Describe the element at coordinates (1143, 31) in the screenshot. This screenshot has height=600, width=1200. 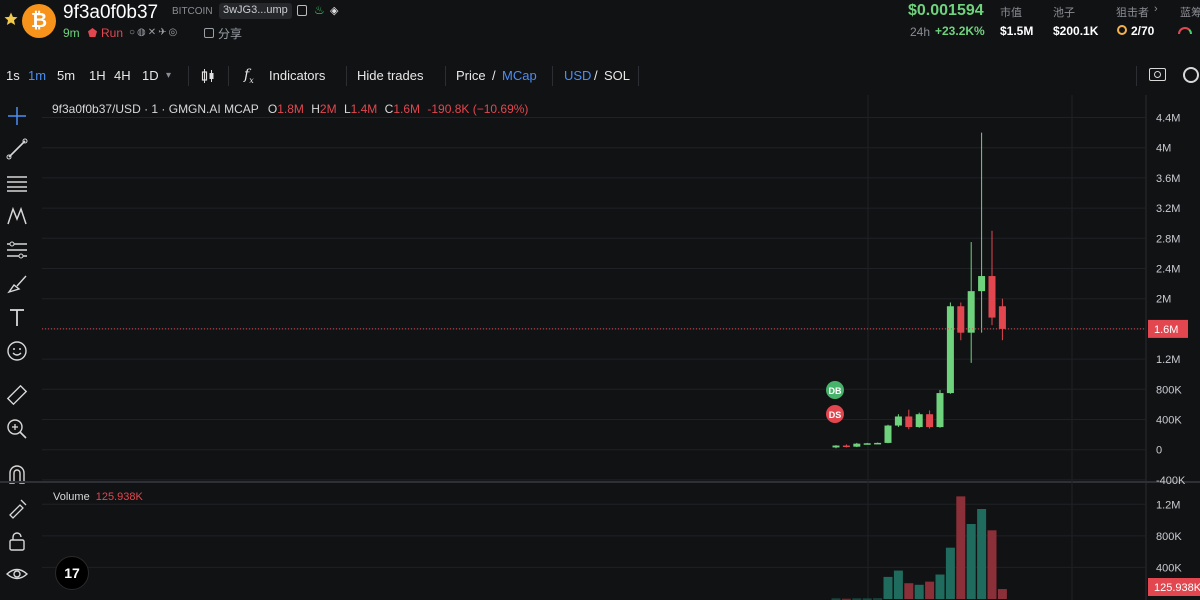
I see `stat-snipers-value: 2/70` at that location.